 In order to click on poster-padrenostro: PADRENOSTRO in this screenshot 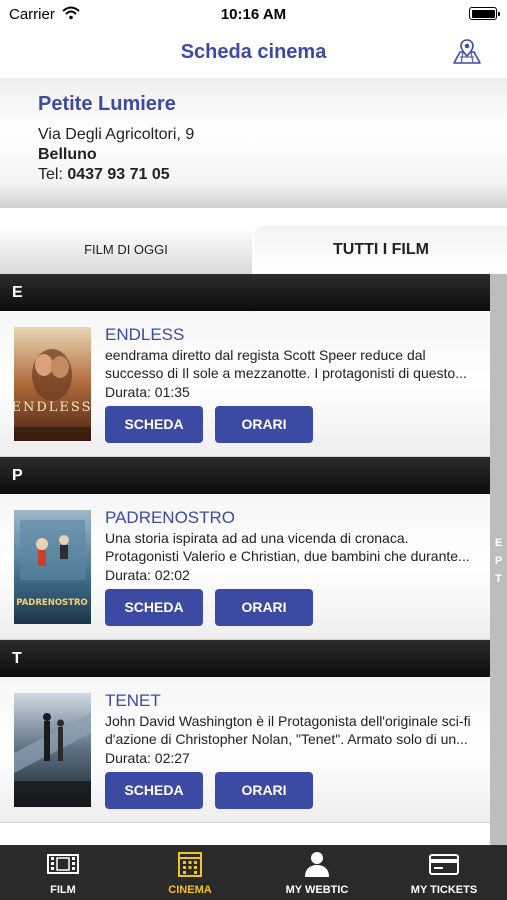, I will do `click(52, 567)`.